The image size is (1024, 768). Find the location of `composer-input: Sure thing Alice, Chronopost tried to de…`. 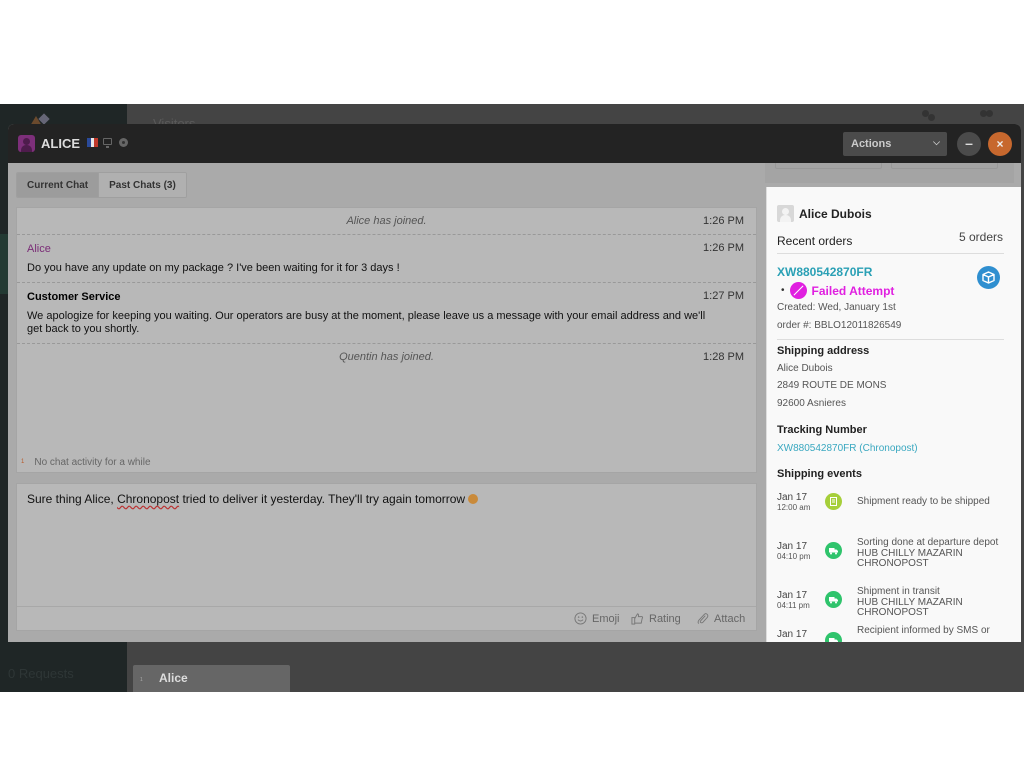

composer-input: Sure thing Alice, Chronopost tried to de… is located at coordinates (253, 499).